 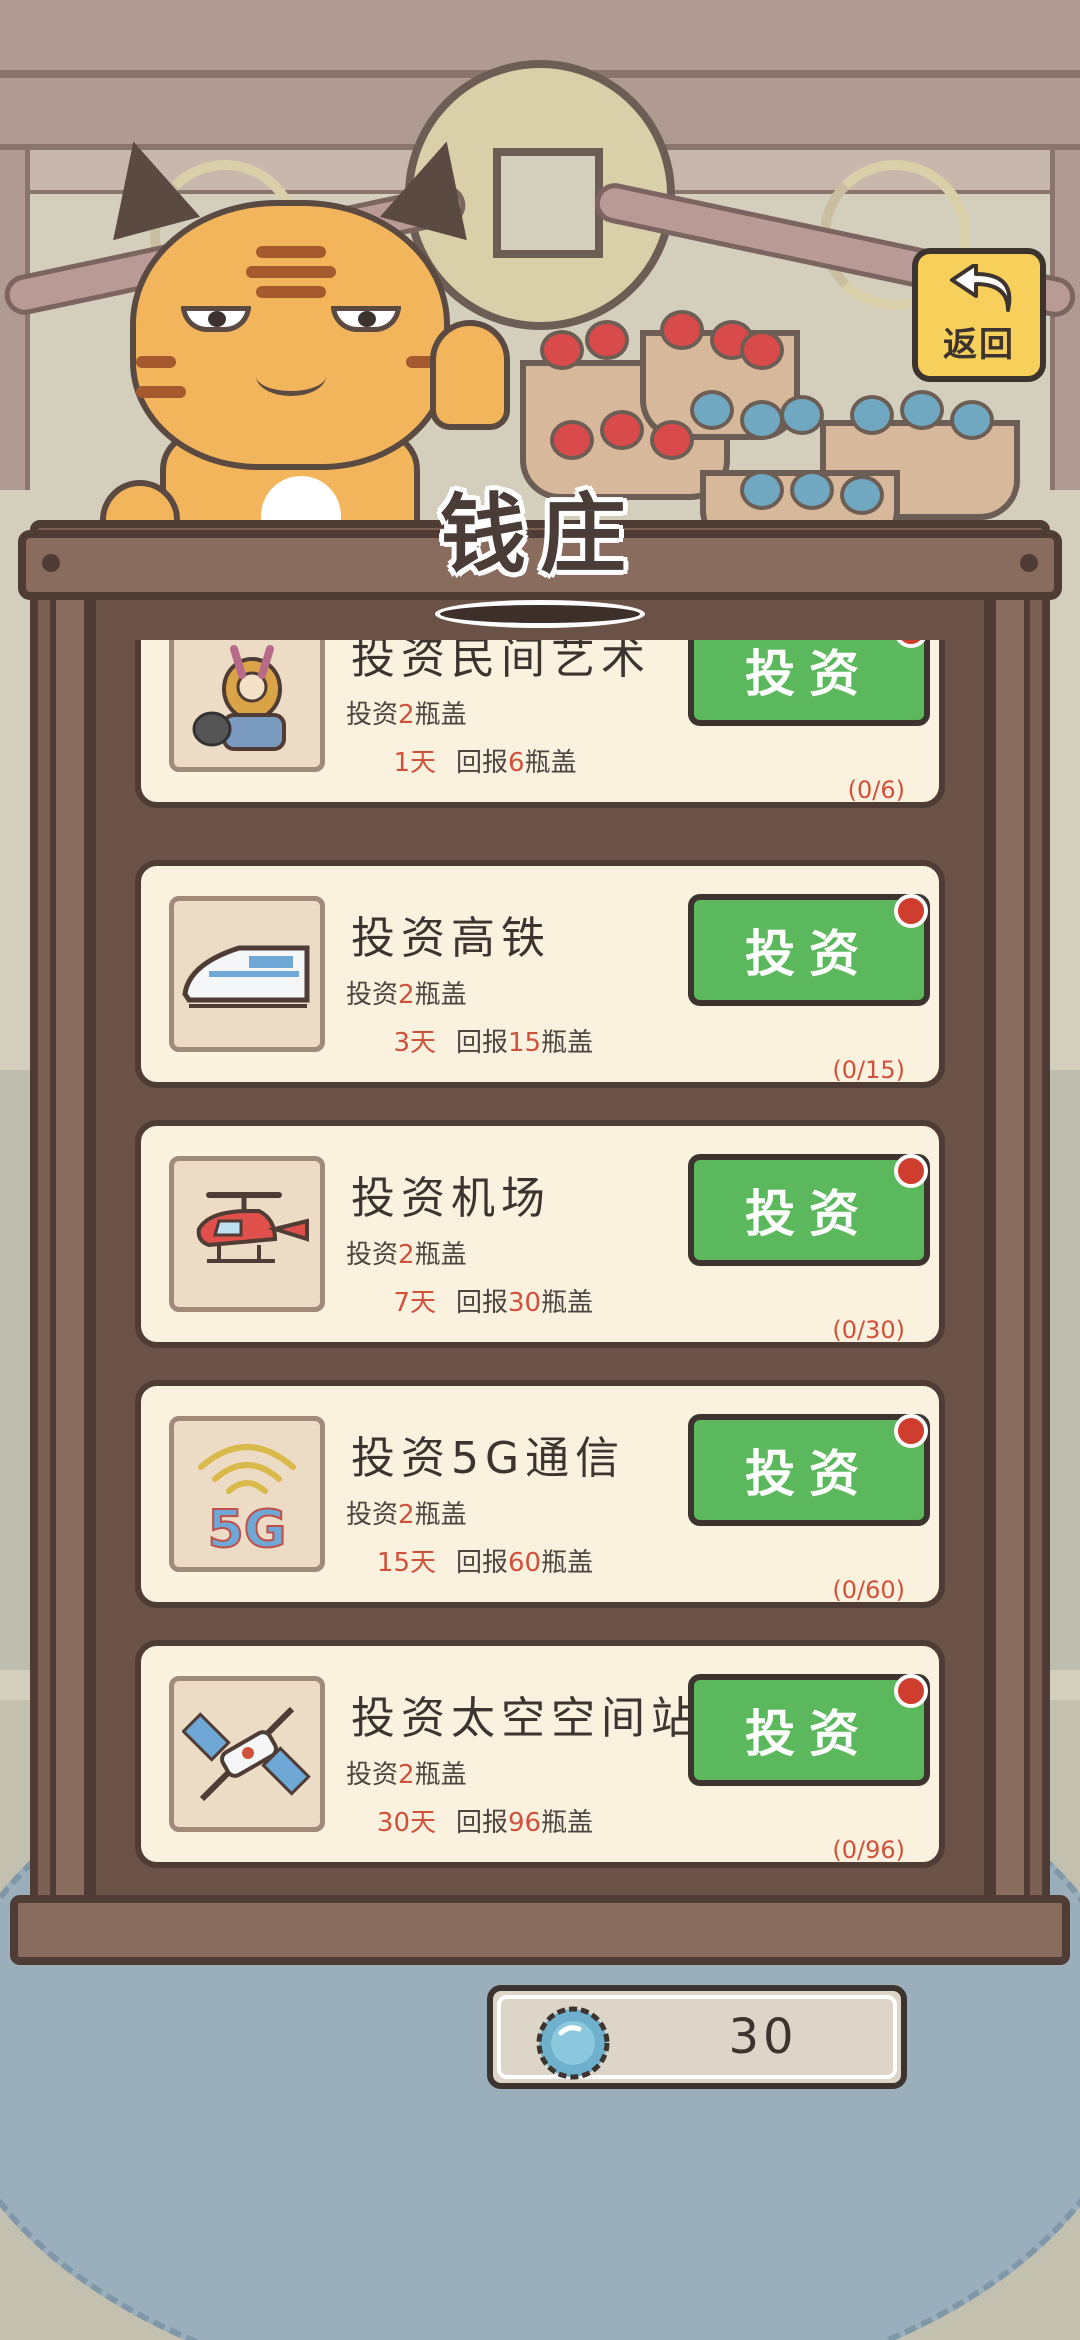 What do you see at coordinates (414, 1043) in the screenshot?
I see `investment-duration: 3天` at bounding box center [414, 1043].